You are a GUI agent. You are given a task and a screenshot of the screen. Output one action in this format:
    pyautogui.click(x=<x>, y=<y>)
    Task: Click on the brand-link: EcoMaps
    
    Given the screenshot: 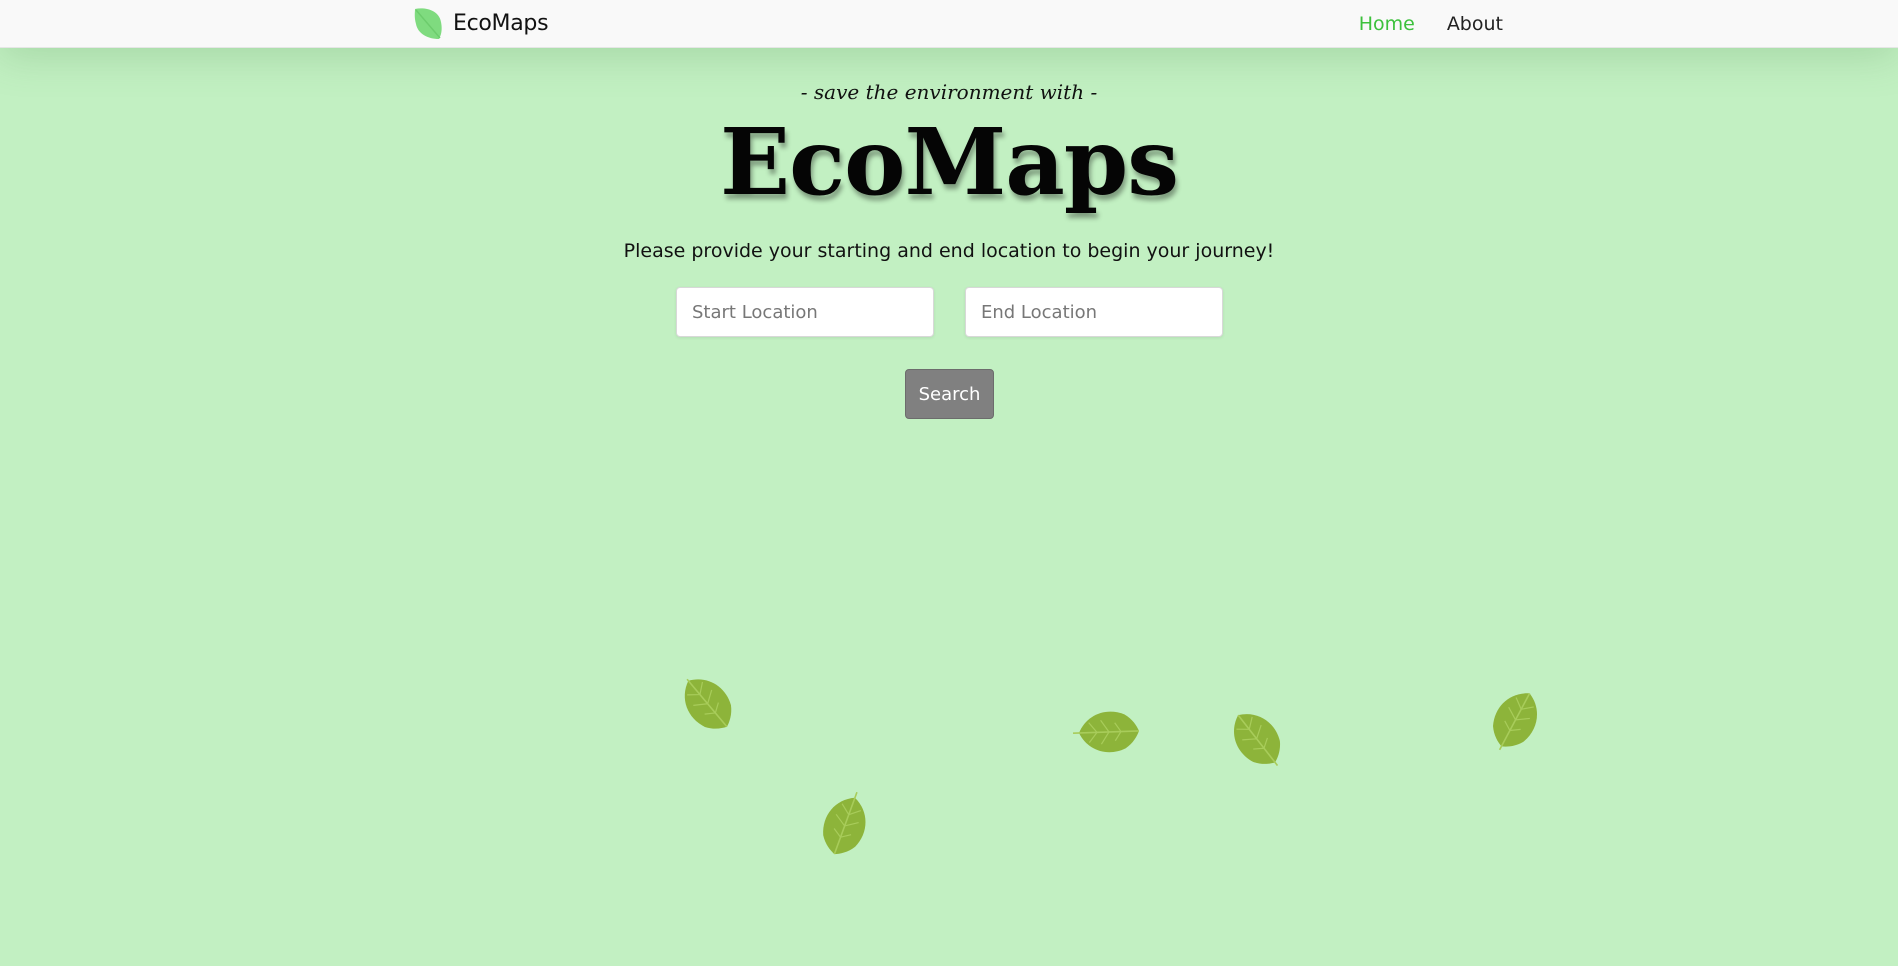 What is the action you would take?
    pyautogui.click(x=481, y=23)
    